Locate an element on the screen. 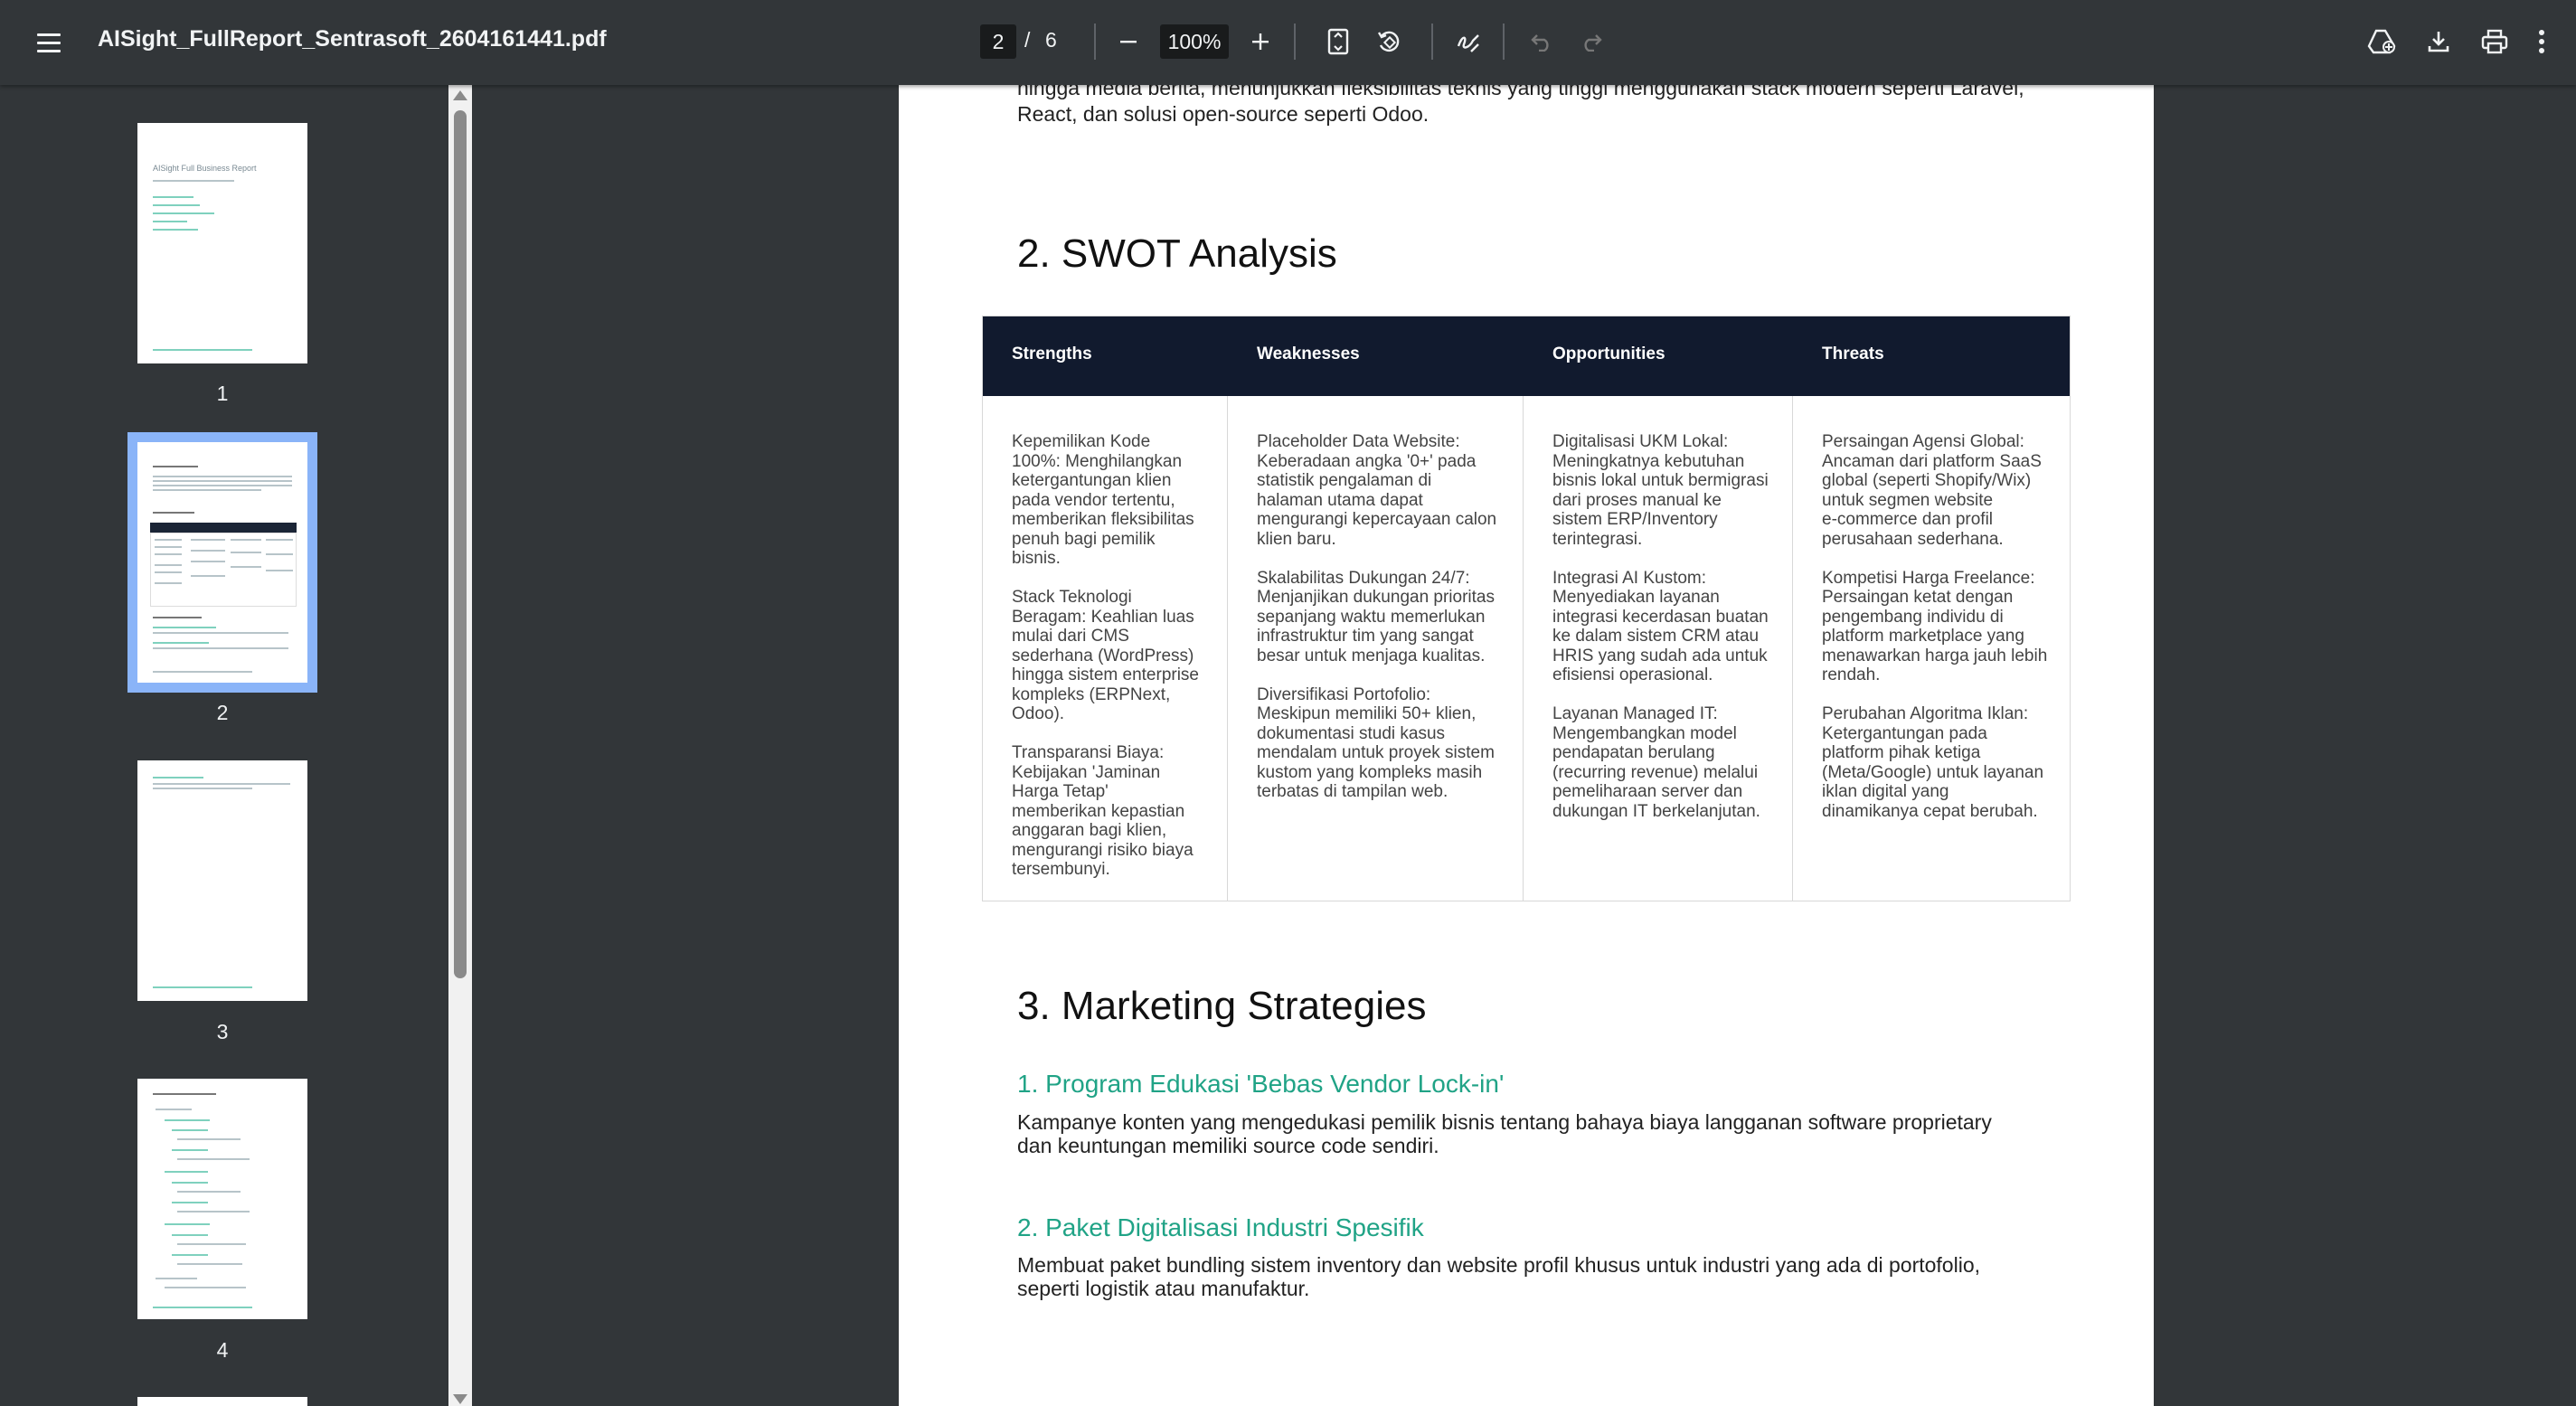 This screenshot has height=1406, width=2576. thumbnail-label: 3 is located at coordinates (222, 1031).